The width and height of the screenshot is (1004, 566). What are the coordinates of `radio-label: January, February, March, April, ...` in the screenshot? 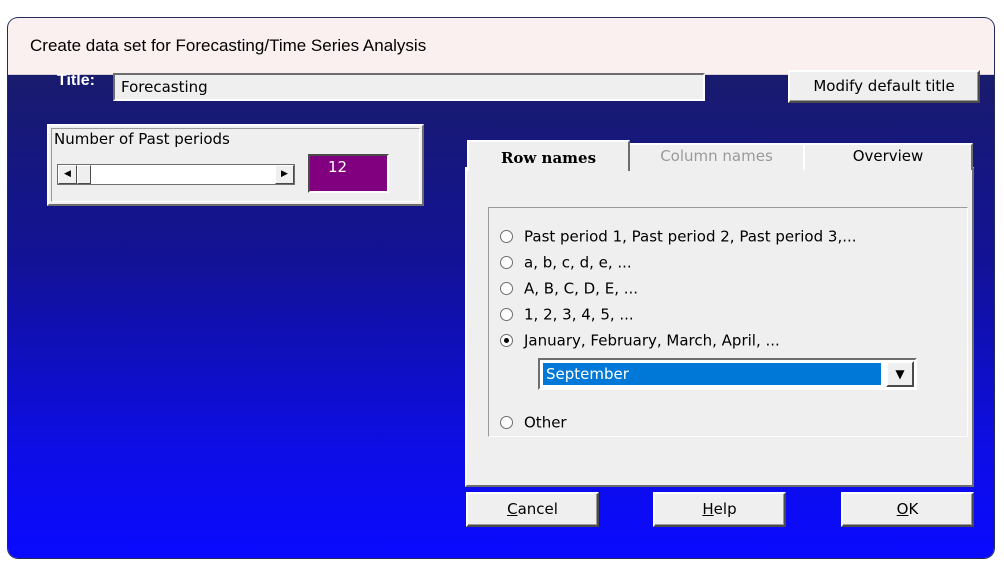 It's located at (652, 340).